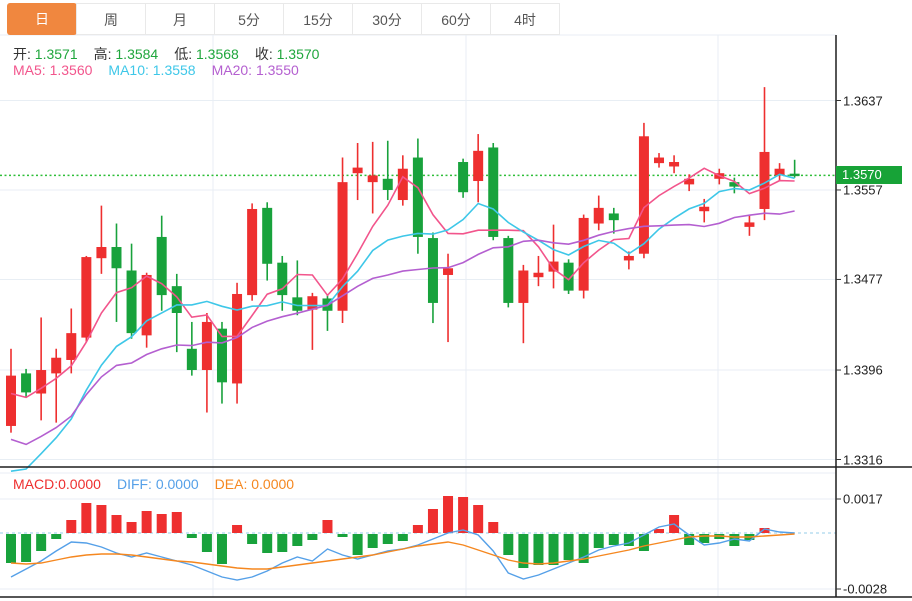 Image resolution: width=912 pixels, height=601 pixels. I want to click on tab-month: 月, so click(180, 19).